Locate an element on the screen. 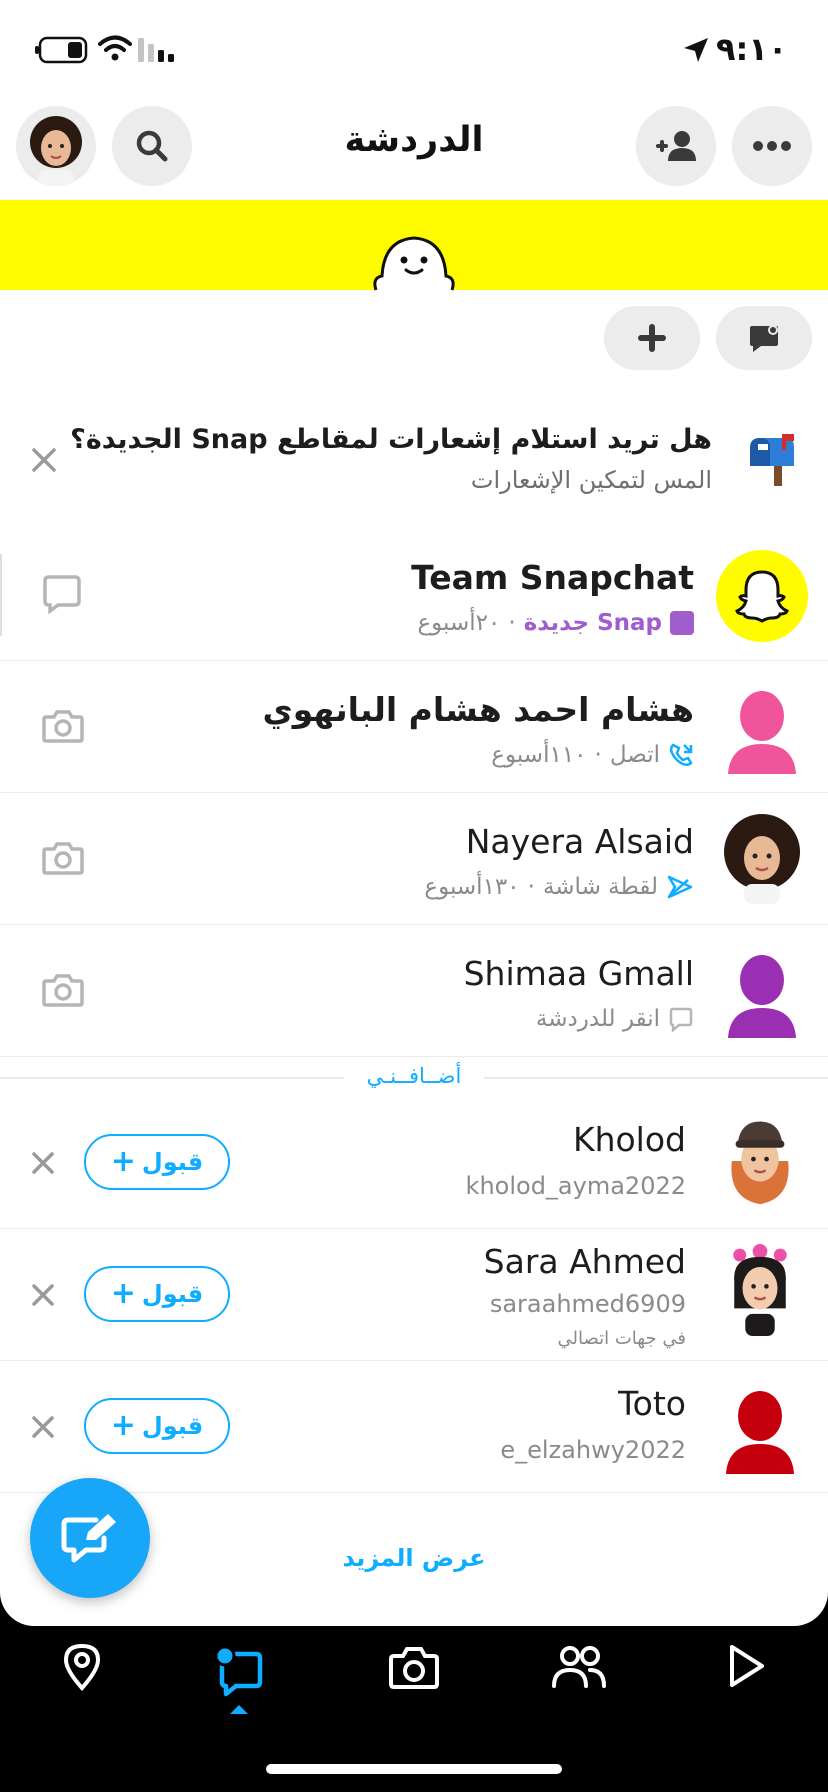 This screenshot has height=1792, width=828. map-pin-icon is located at coordinates (82, 1667).